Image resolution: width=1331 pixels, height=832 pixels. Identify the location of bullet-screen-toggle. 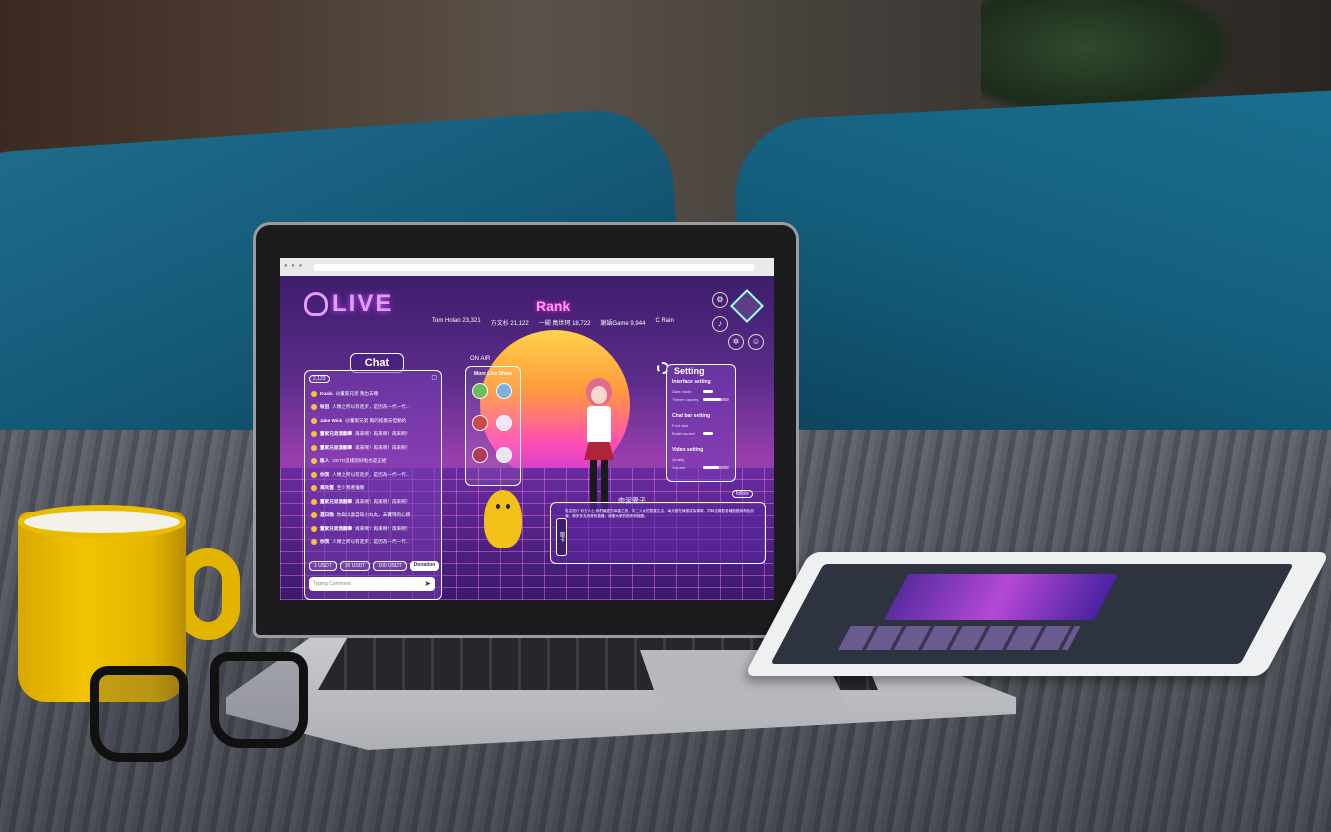
(708, 433).